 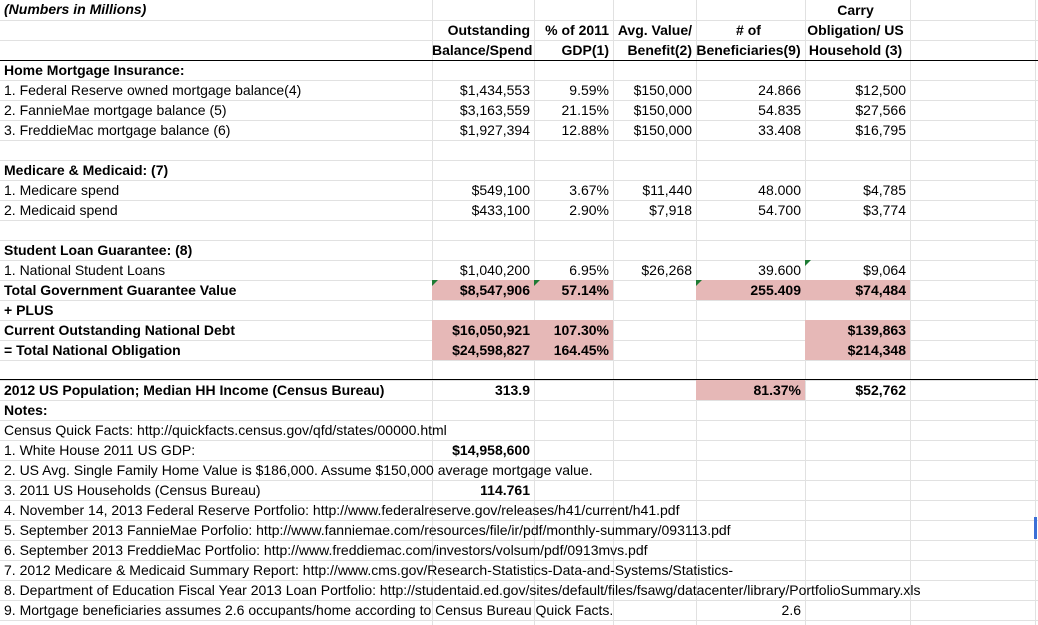 What do you see at coordinates (585, 110) in the screenshot?
I see `cell-c: 21.15%` at bounding box center [585, 110].